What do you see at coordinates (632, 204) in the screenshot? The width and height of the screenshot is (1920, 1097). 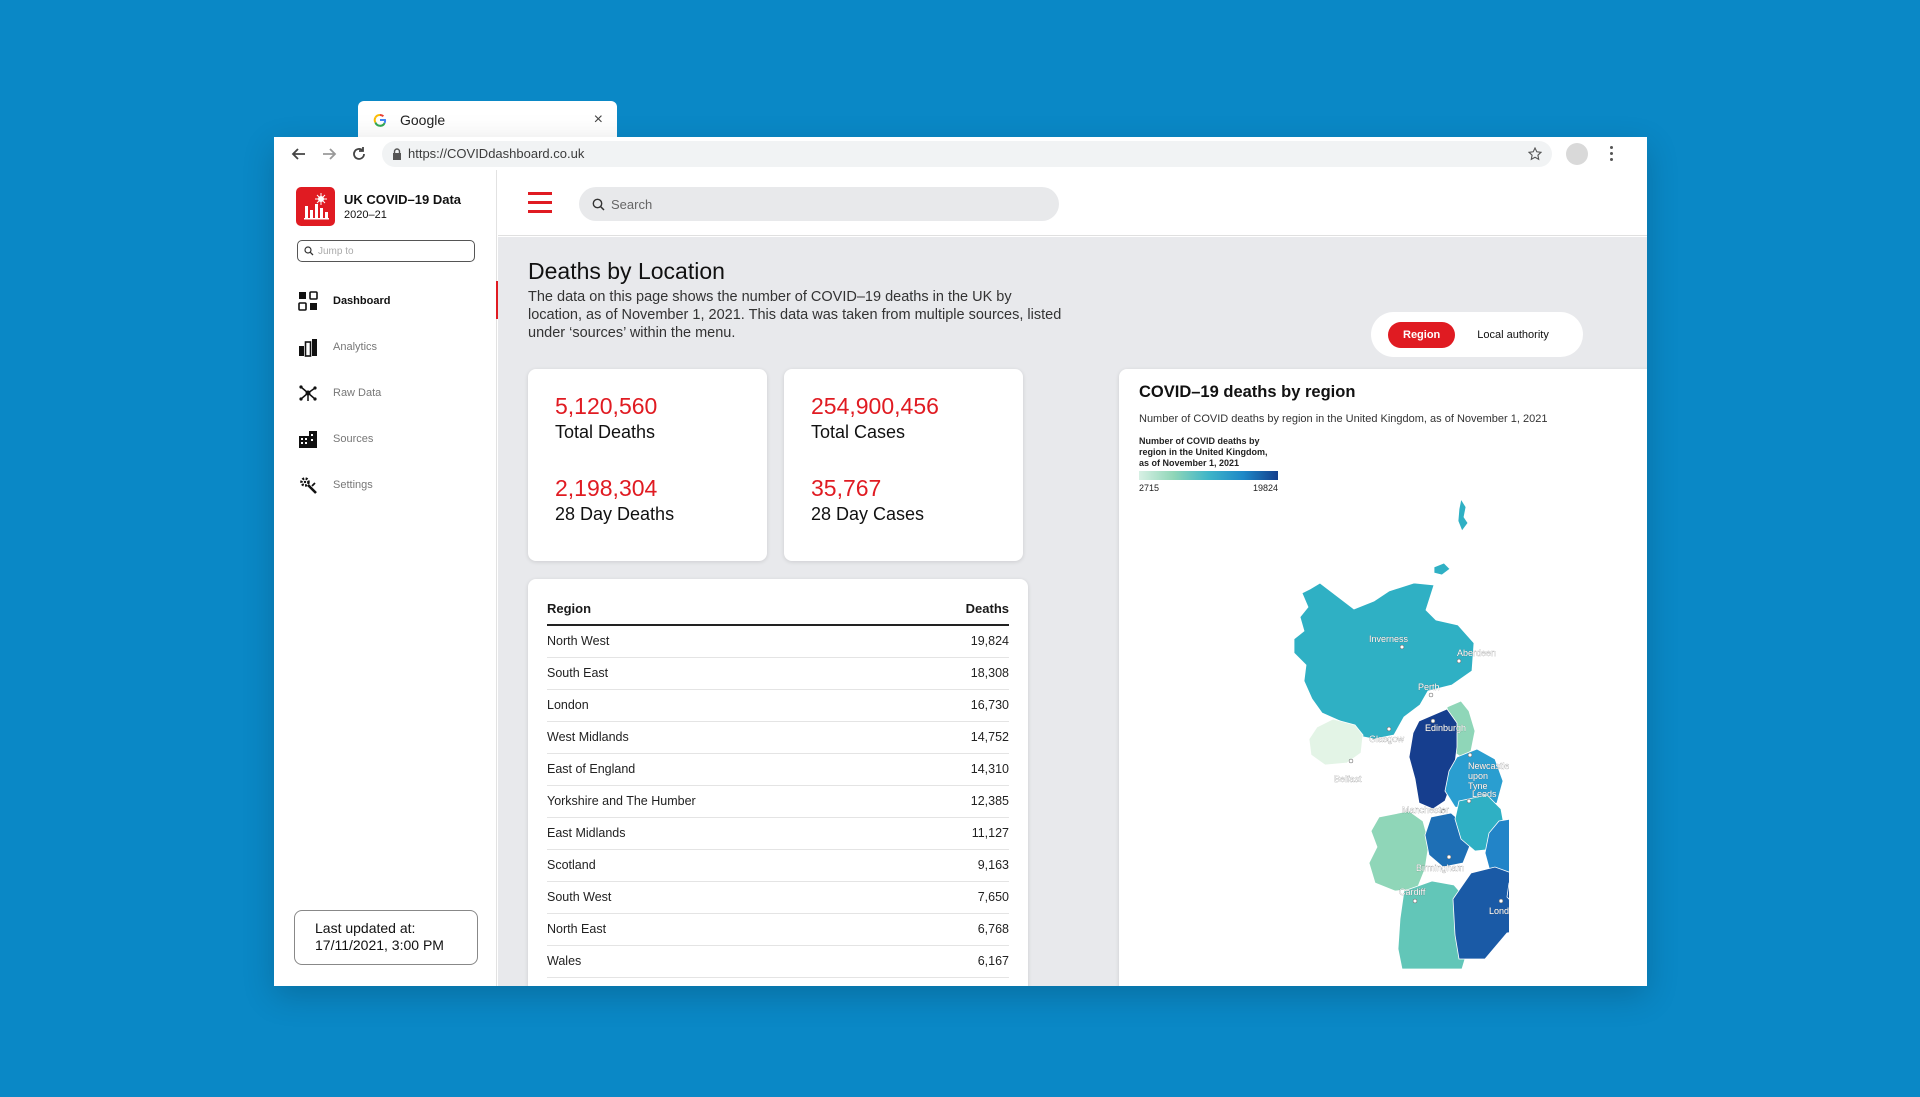 I see `search-placeholder: Search` at bounding box center [632, 204].